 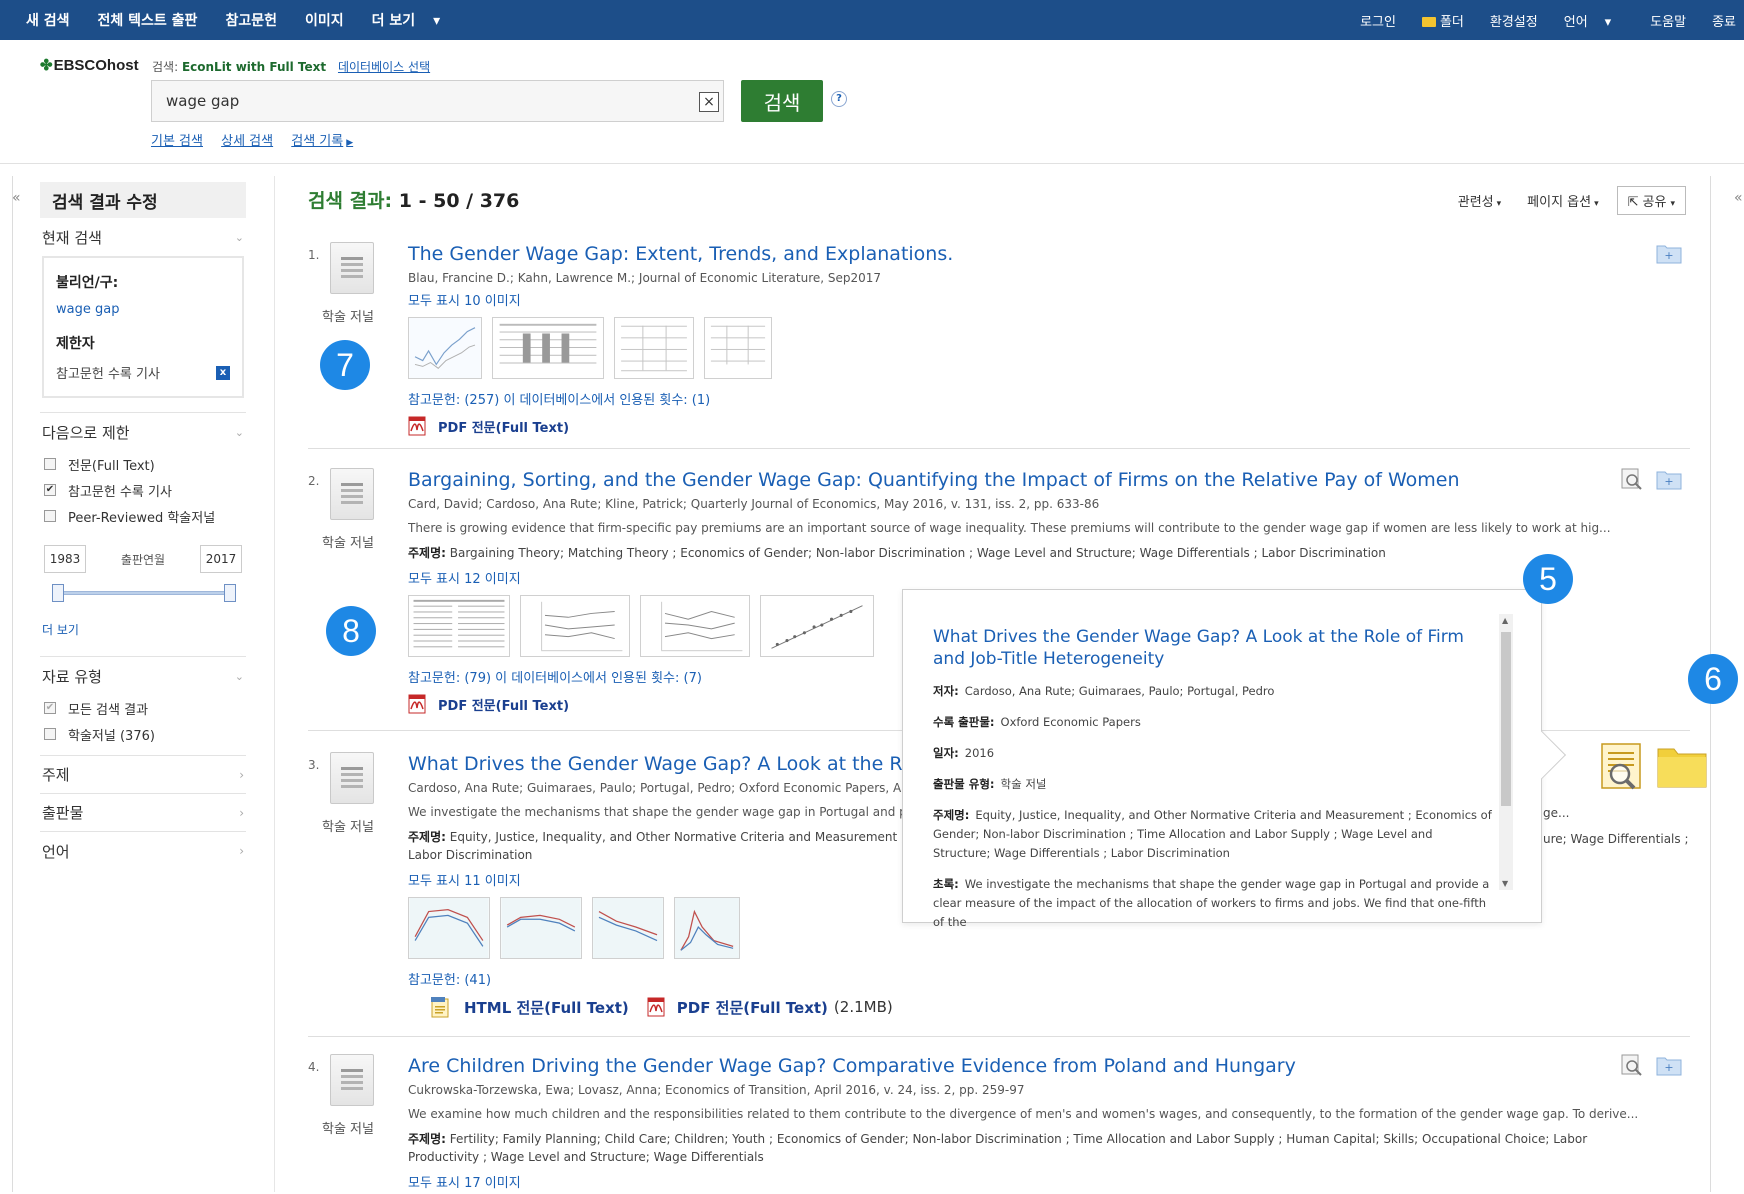 I want to click on clear-search-icon: ×, so click(x=709, y=102).